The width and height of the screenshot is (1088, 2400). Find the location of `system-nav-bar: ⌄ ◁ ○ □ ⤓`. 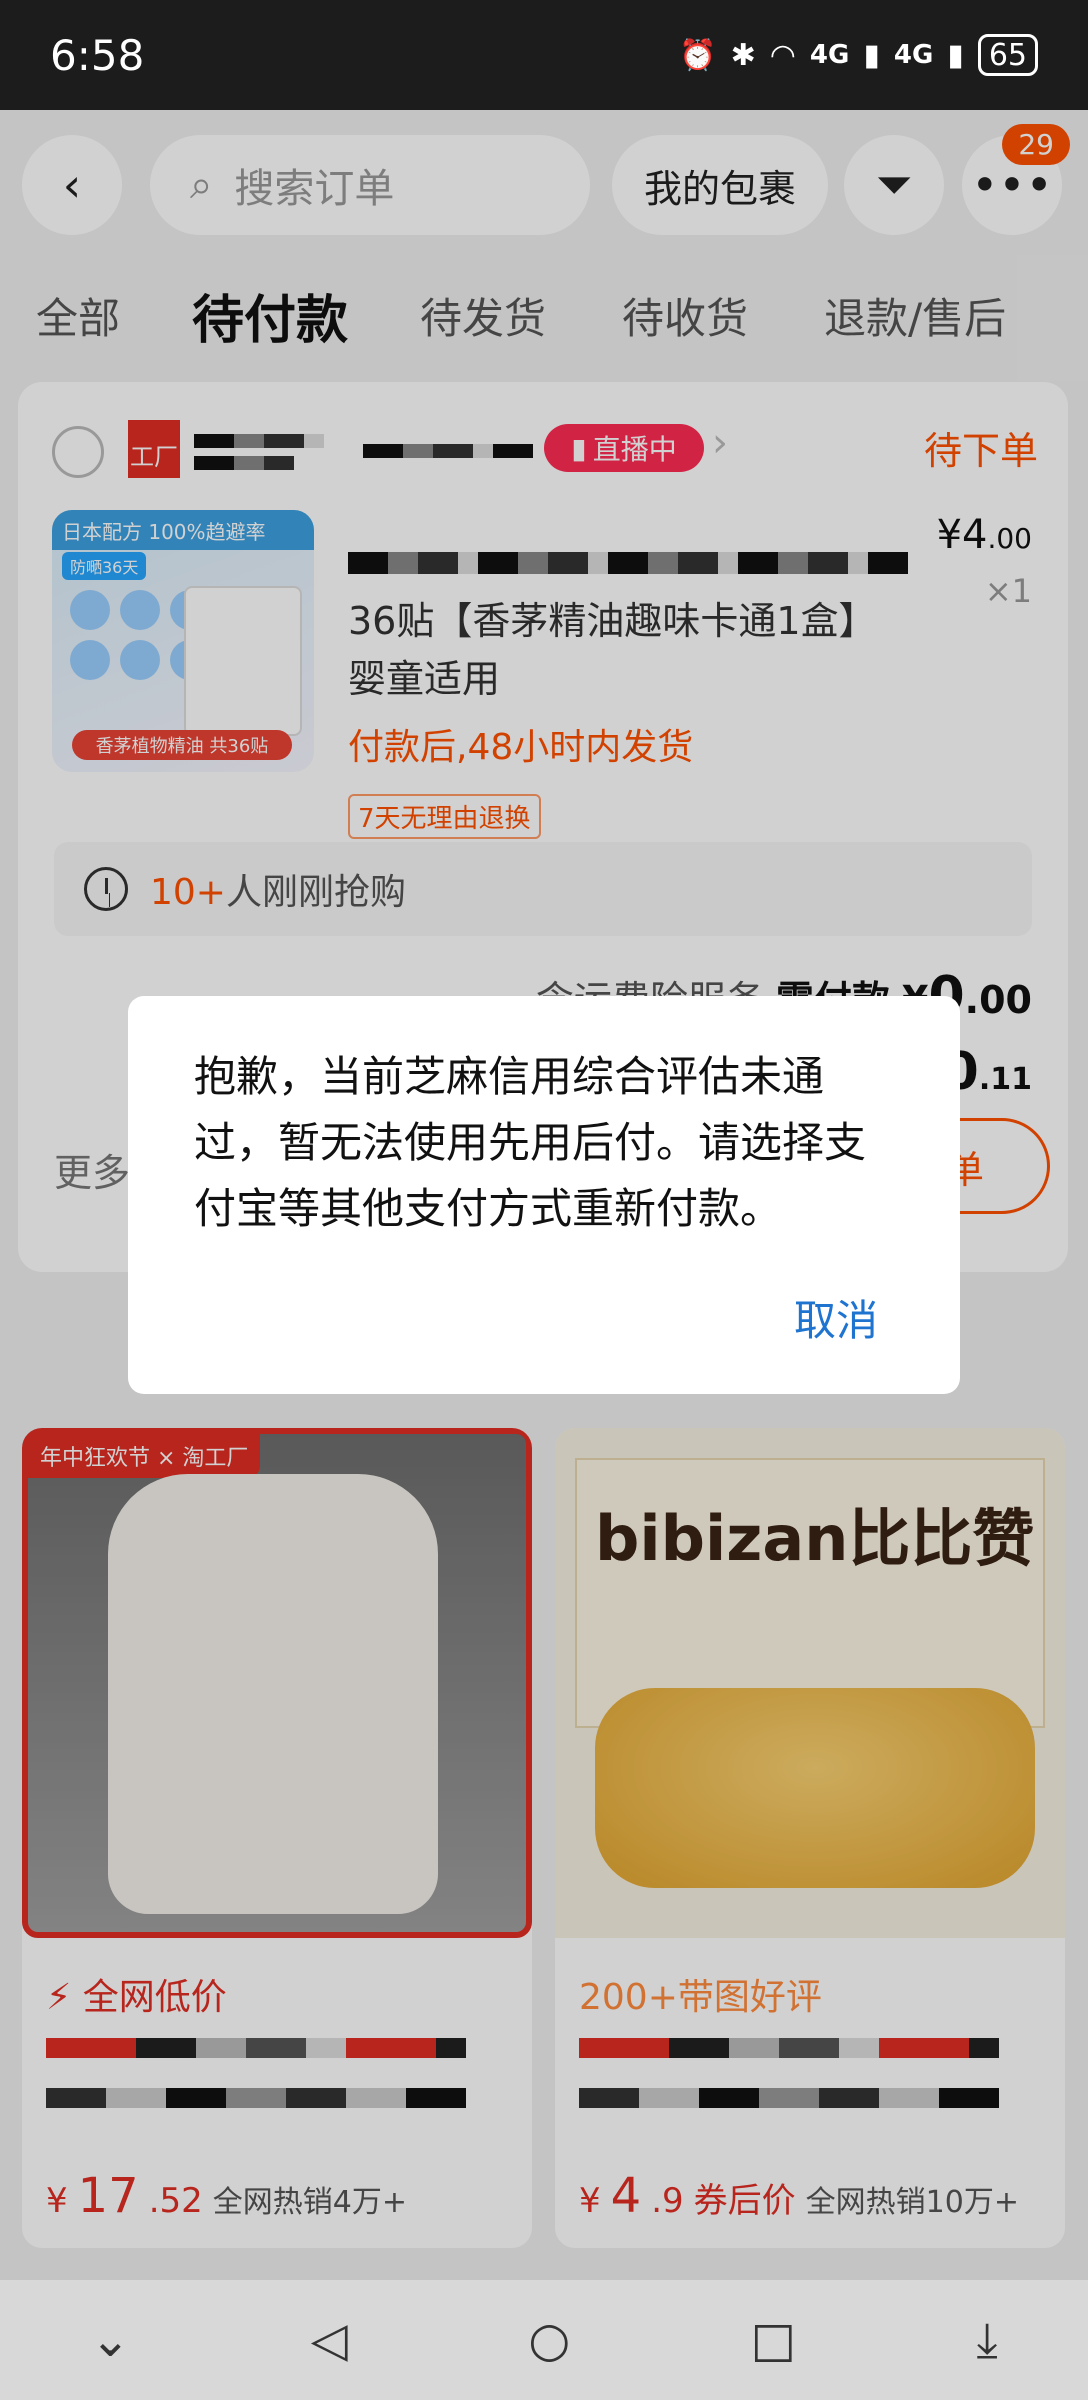

system-nav-bar: ⌄ ◁ ○ □ ⤓ is located at coordinates (544, 2340).